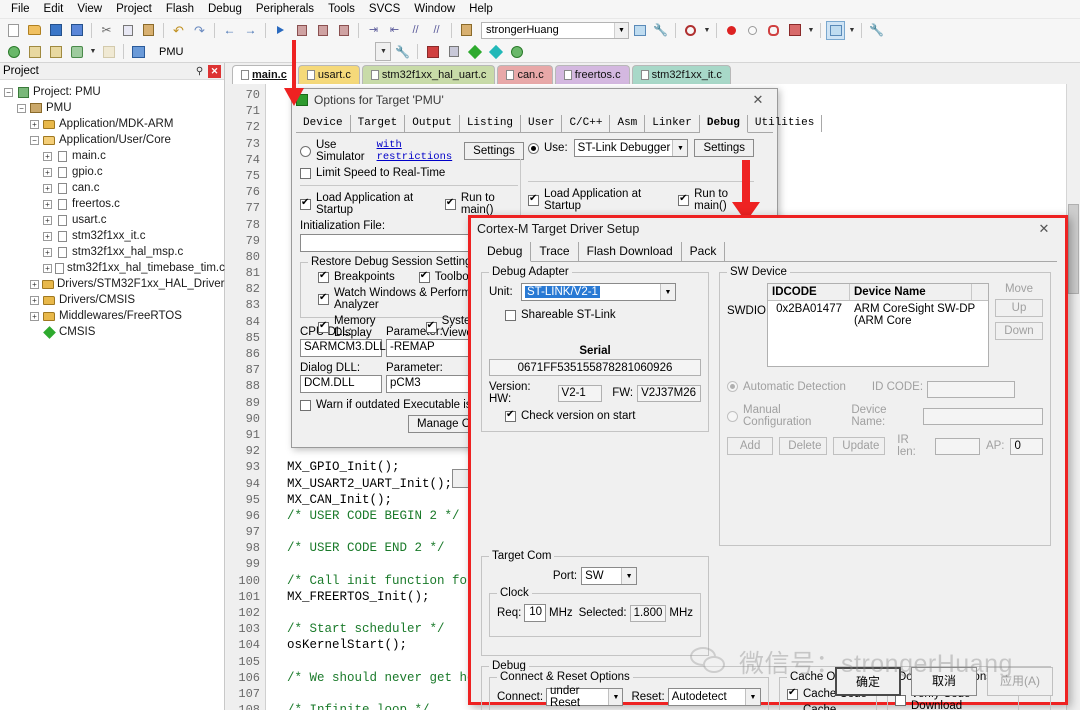  What do you see at coordinates (957, 446) in the screenshot?
I see `ir-len-input` at bounding box center [957, 446].